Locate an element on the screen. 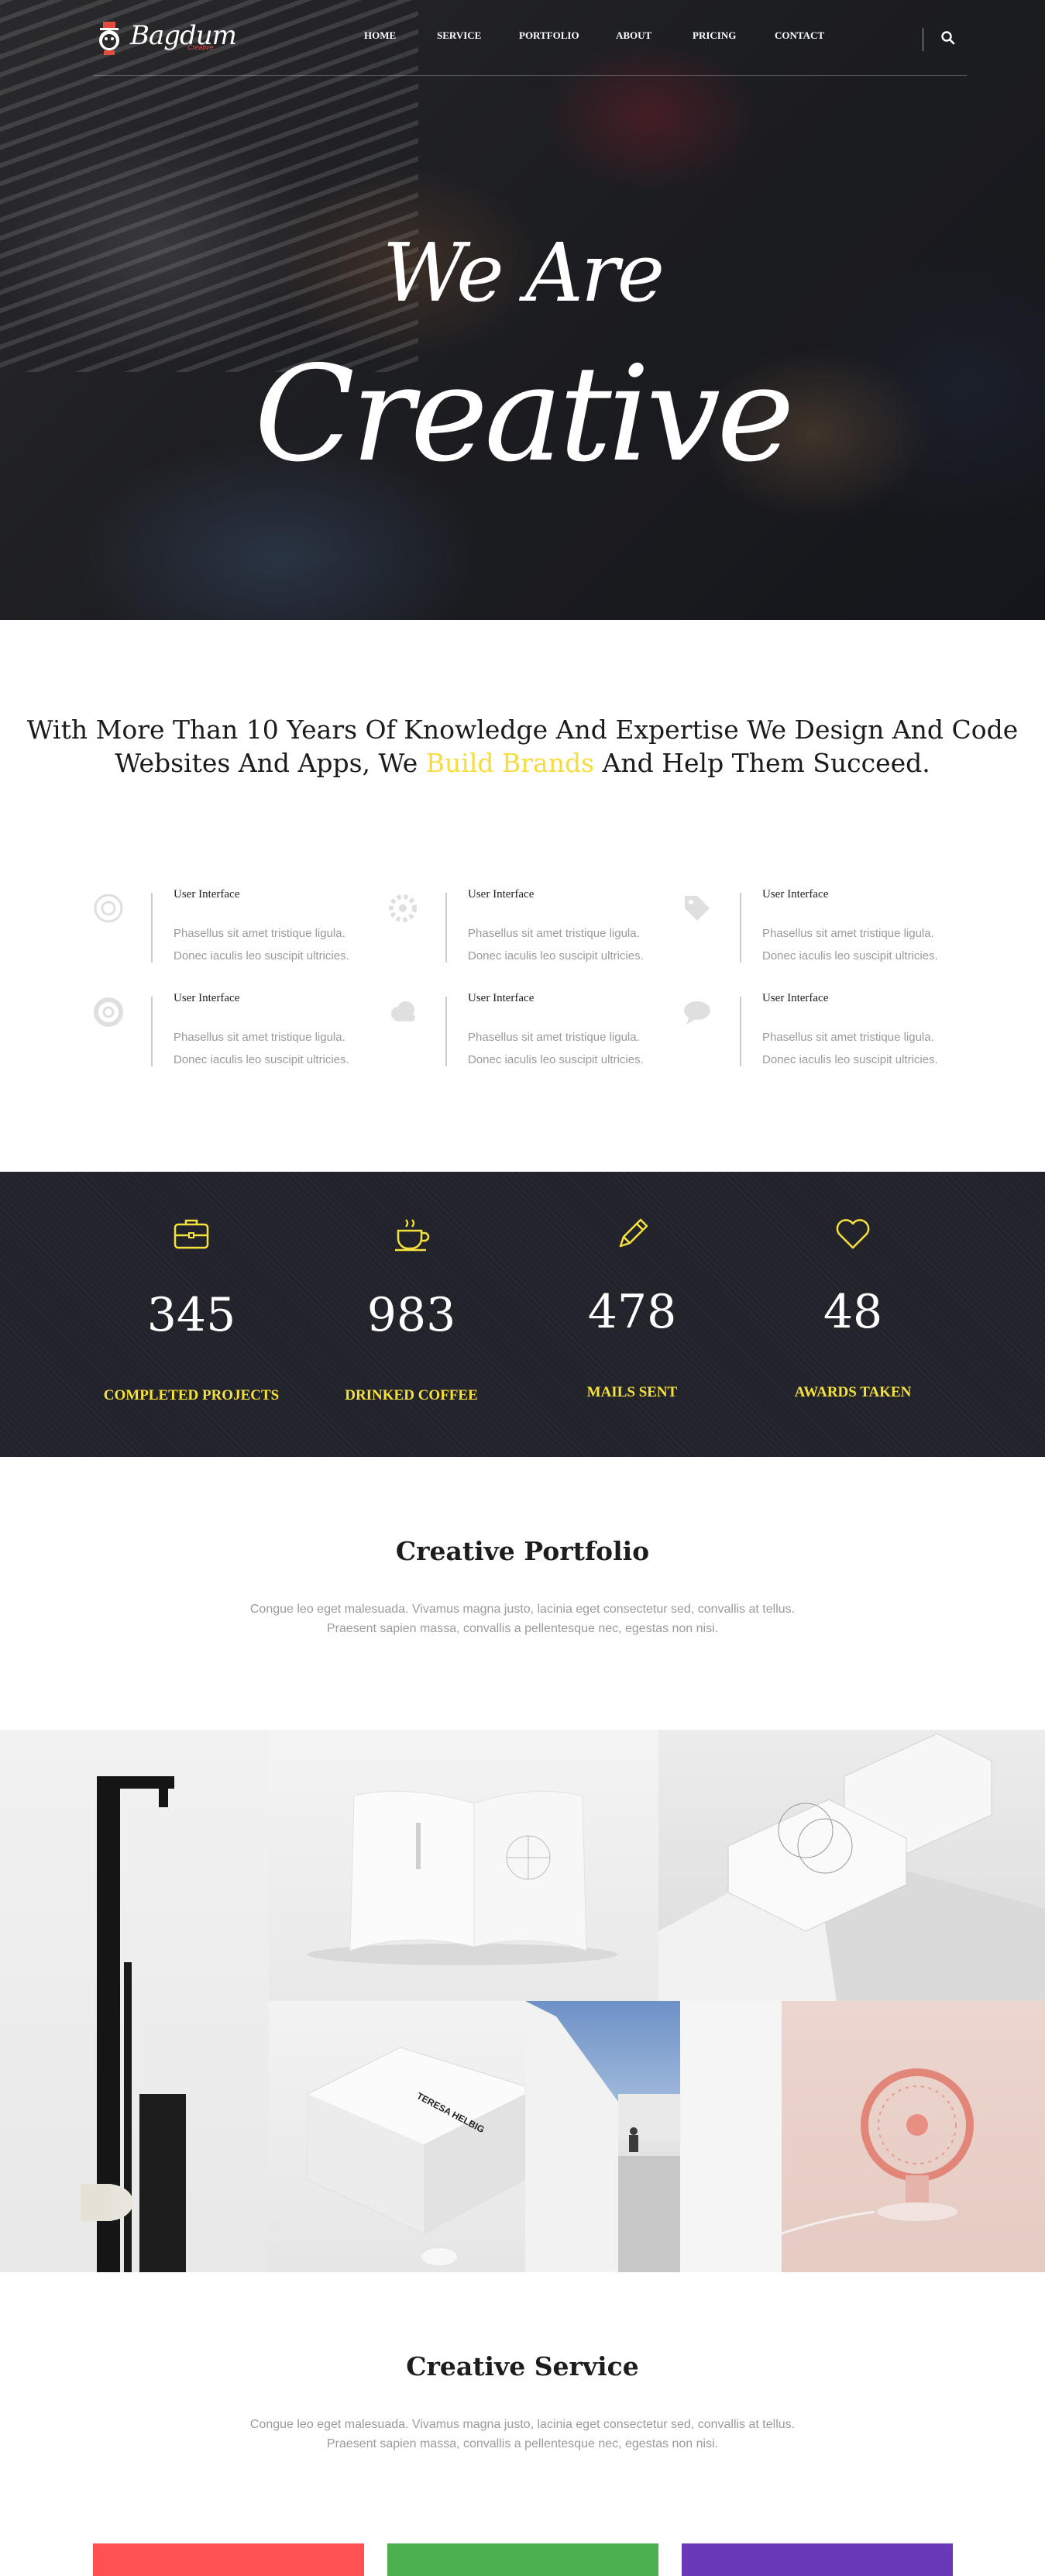 Image resolution: width=1045 pixels, height=2576 pixels. portfolio-title: Creative Portfolio is located at coordinates (522, 1551).